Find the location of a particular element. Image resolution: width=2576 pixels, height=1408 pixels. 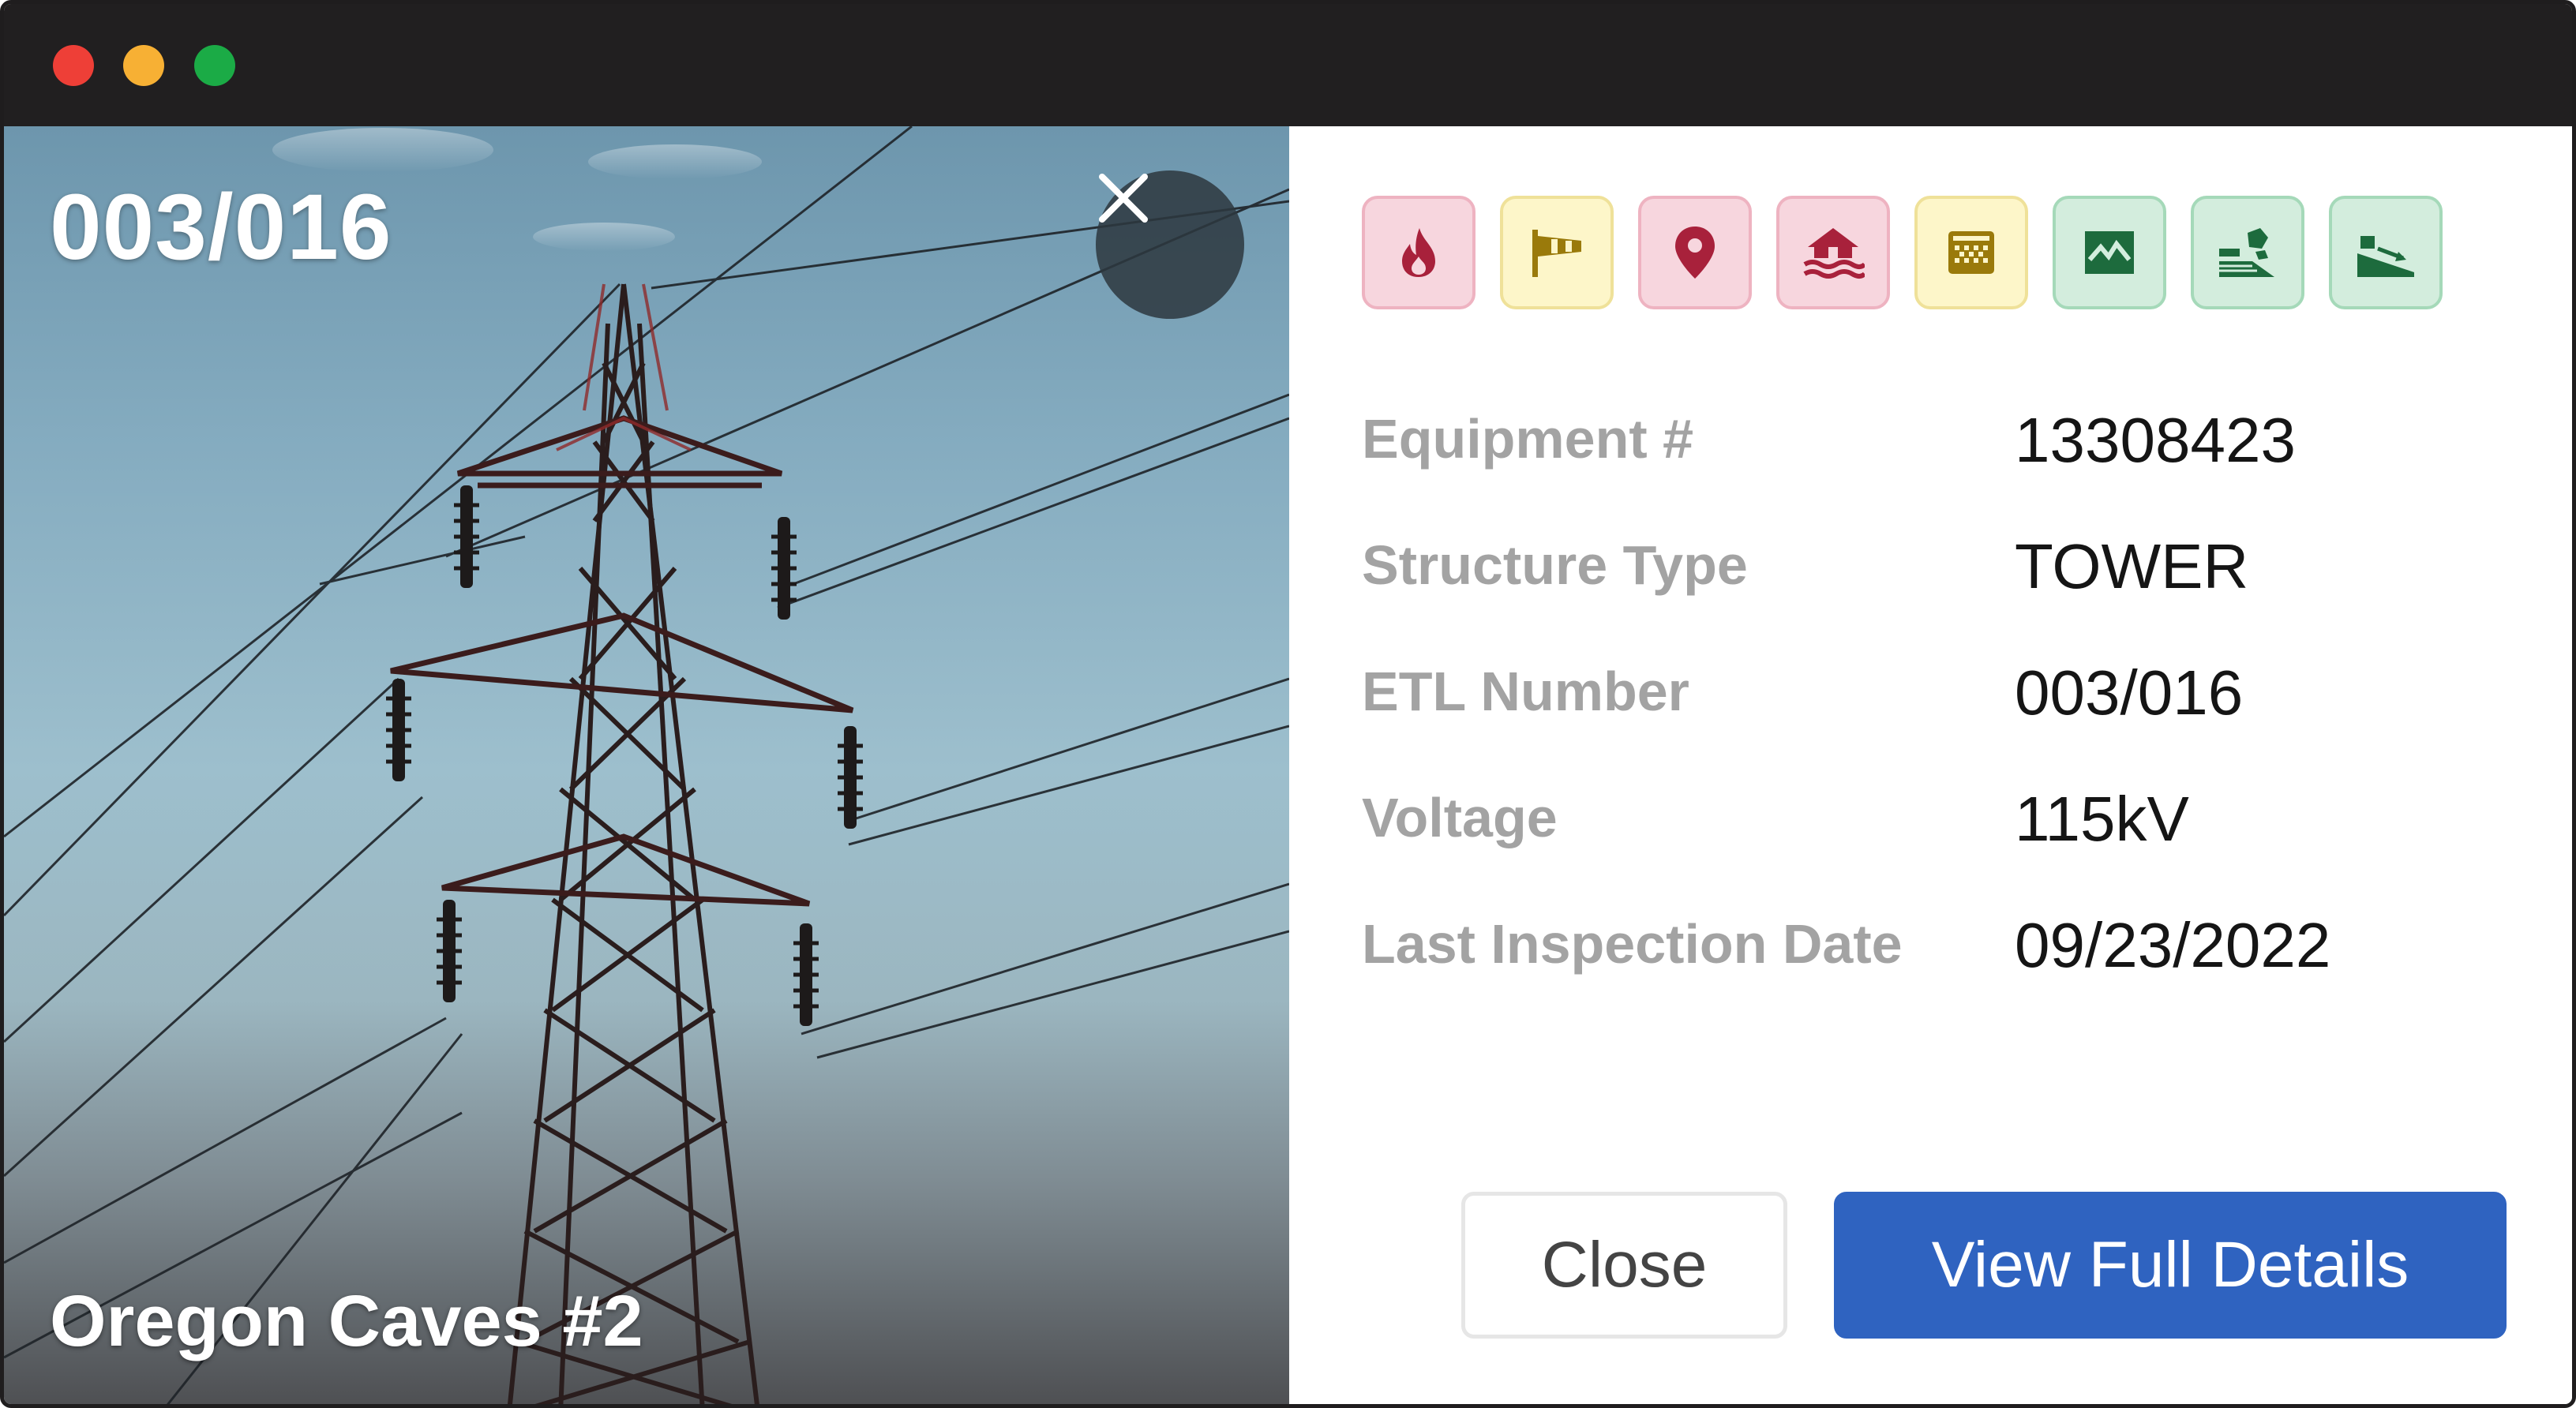

badge-landslide is located at coordinates (2386, 252).